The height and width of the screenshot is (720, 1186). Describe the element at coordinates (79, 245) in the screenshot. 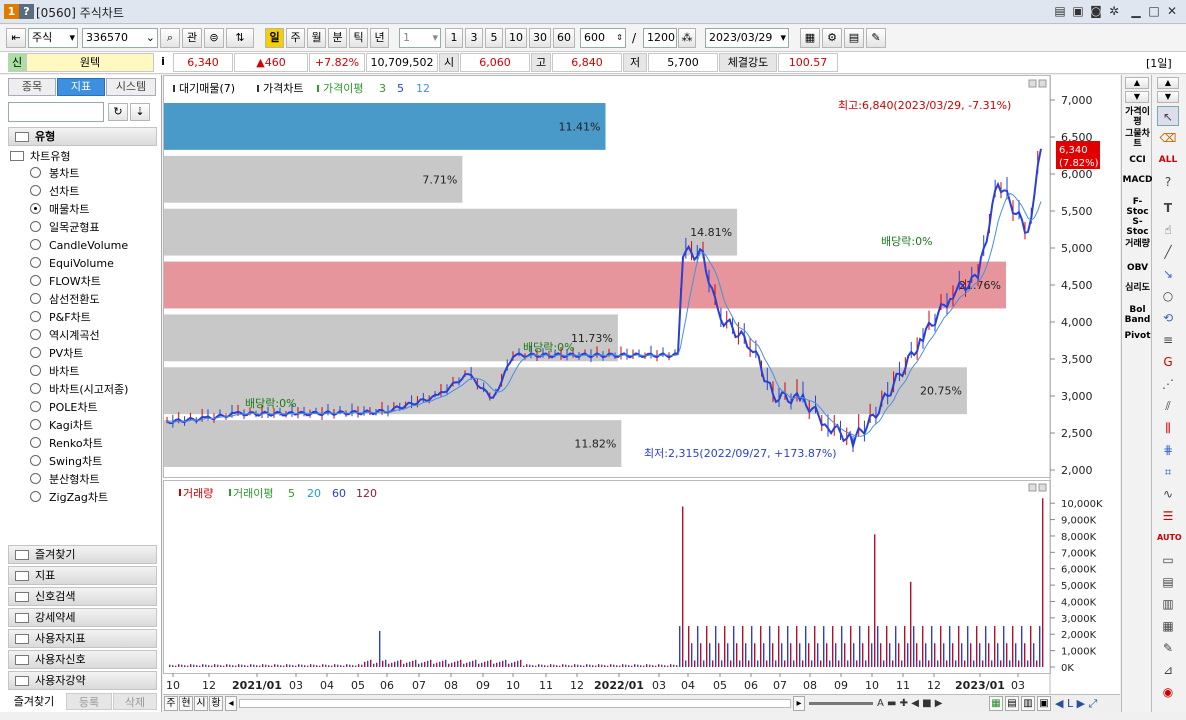

I see `chart-type-option: CandleVolume` at that location.